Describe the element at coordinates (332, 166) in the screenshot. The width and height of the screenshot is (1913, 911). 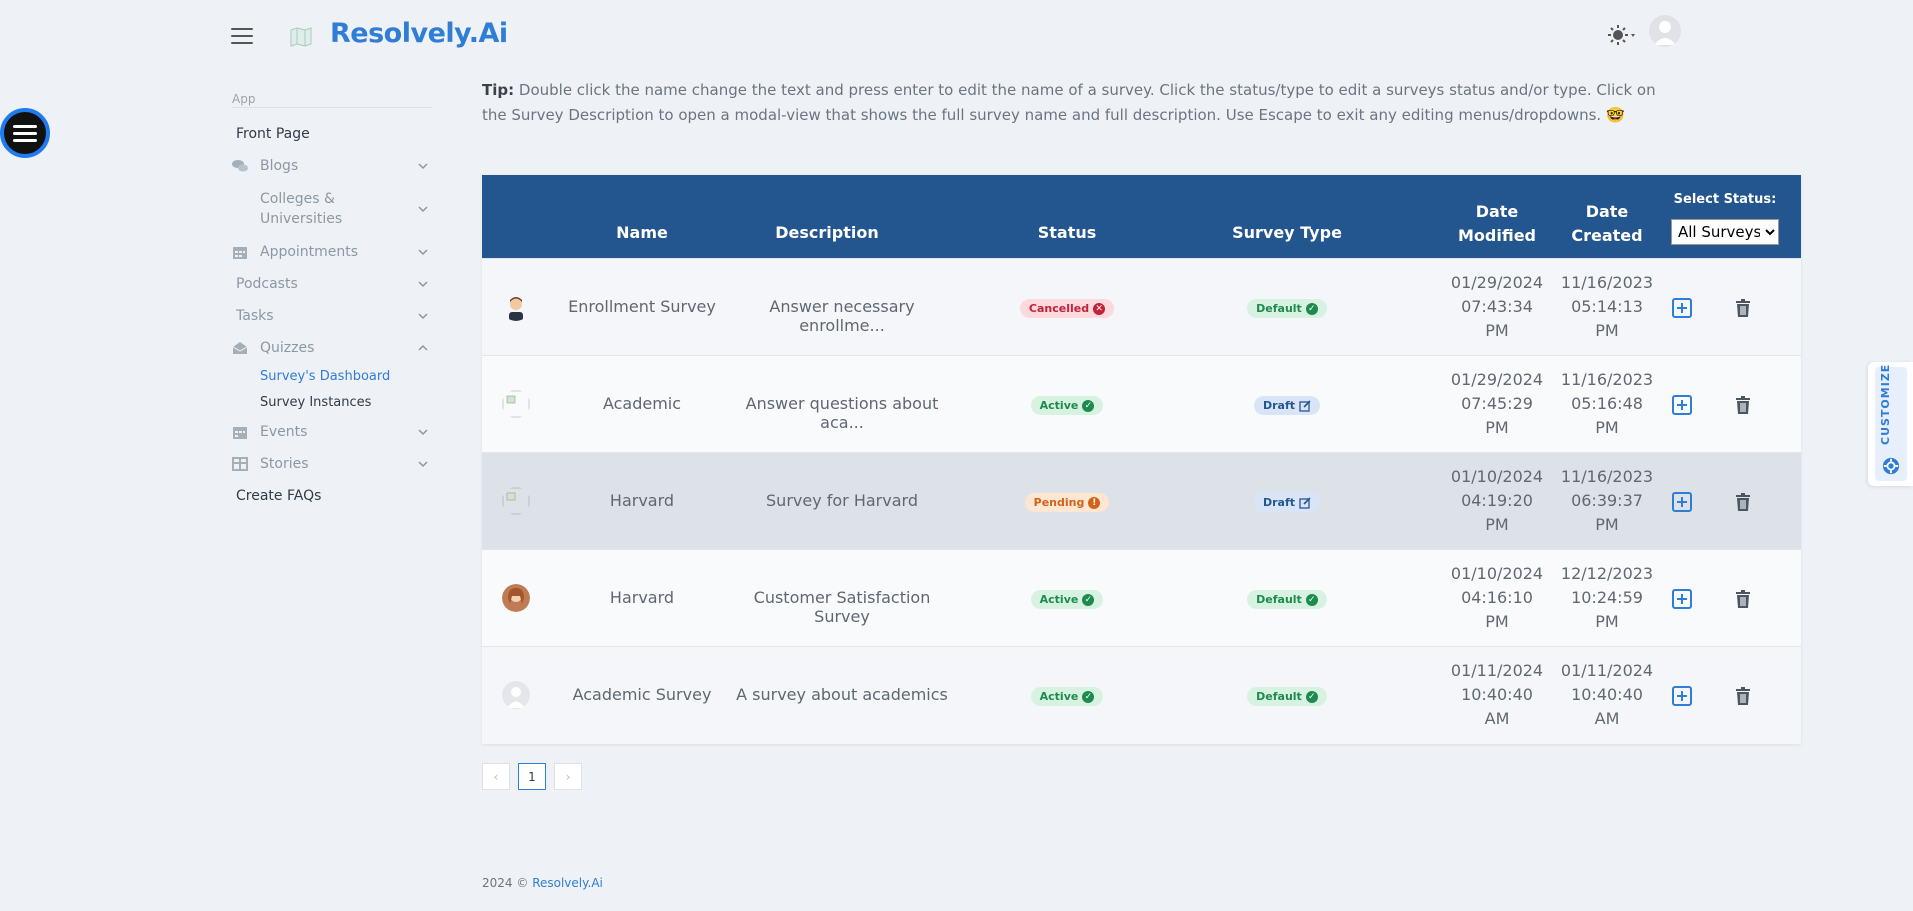
I see `sidebar-item-blogs: Blogs` at that location.